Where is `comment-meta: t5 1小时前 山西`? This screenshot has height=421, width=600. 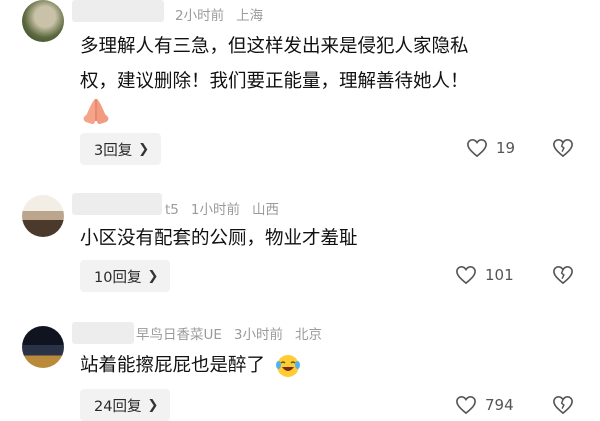 comment-meta: t5 1小时前 山西 is located at coordinates (228, 208).